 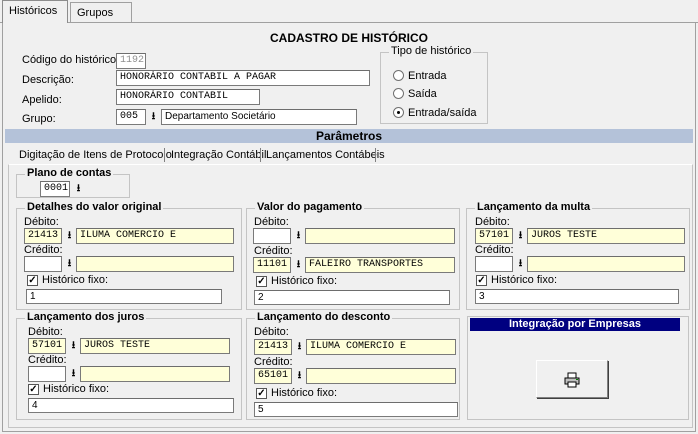 I want to click on juros-hist-checkbox: ✓, so click(x=33, y=389).